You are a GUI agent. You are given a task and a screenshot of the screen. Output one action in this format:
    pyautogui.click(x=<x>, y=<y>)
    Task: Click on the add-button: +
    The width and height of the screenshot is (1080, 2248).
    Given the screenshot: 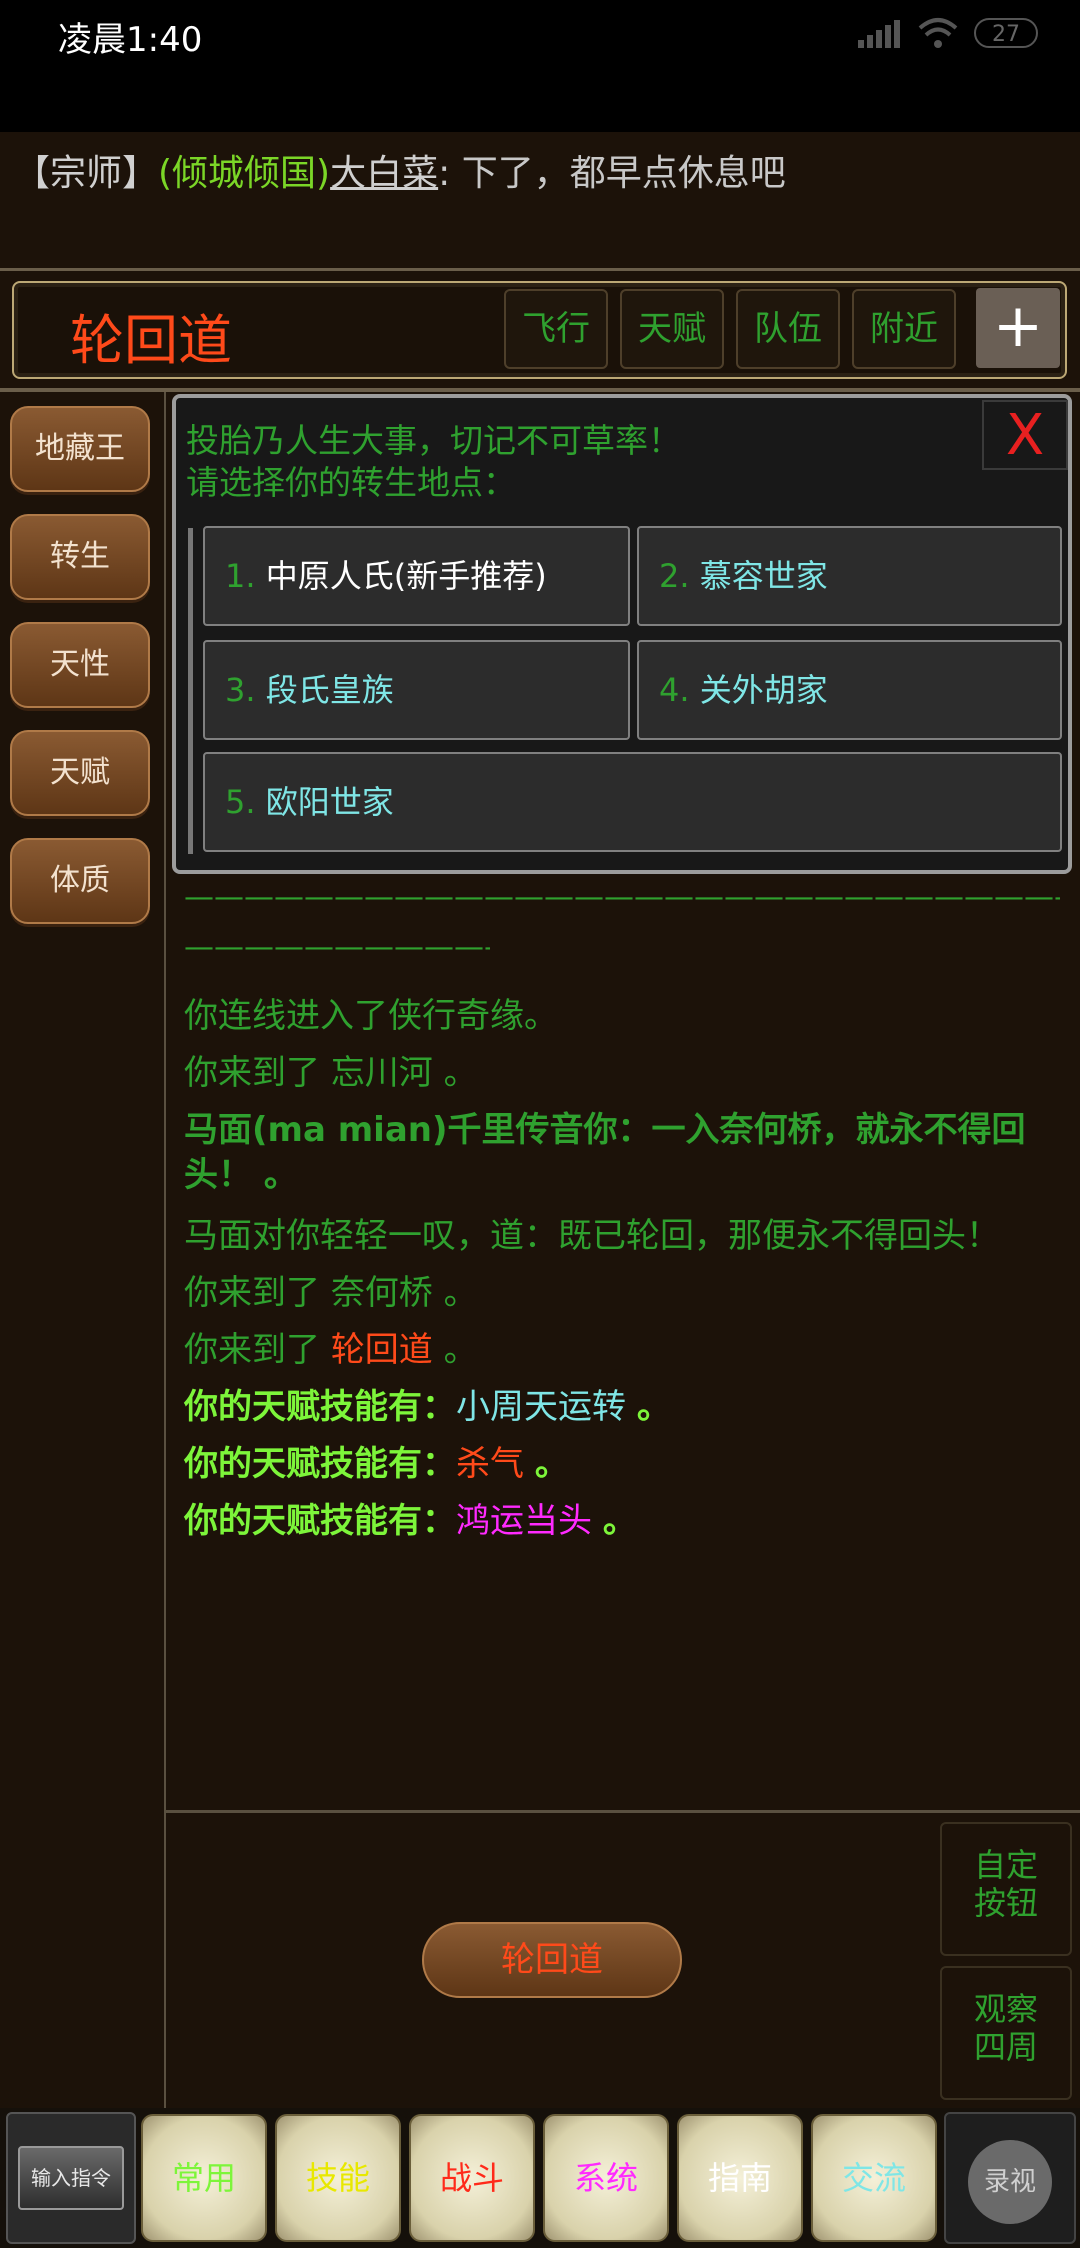 What is the action you would take?
    pyautogui.click(x=1018, y=328)
    